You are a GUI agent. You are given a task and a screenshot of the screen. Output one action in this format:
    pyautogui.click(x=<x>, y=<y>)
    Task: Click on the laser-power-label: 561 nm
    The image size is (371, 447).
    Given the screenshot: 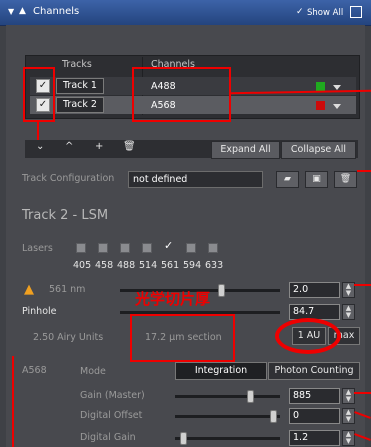 What is the action you would take?
    pyautogui.click(x=67, y=289)
    